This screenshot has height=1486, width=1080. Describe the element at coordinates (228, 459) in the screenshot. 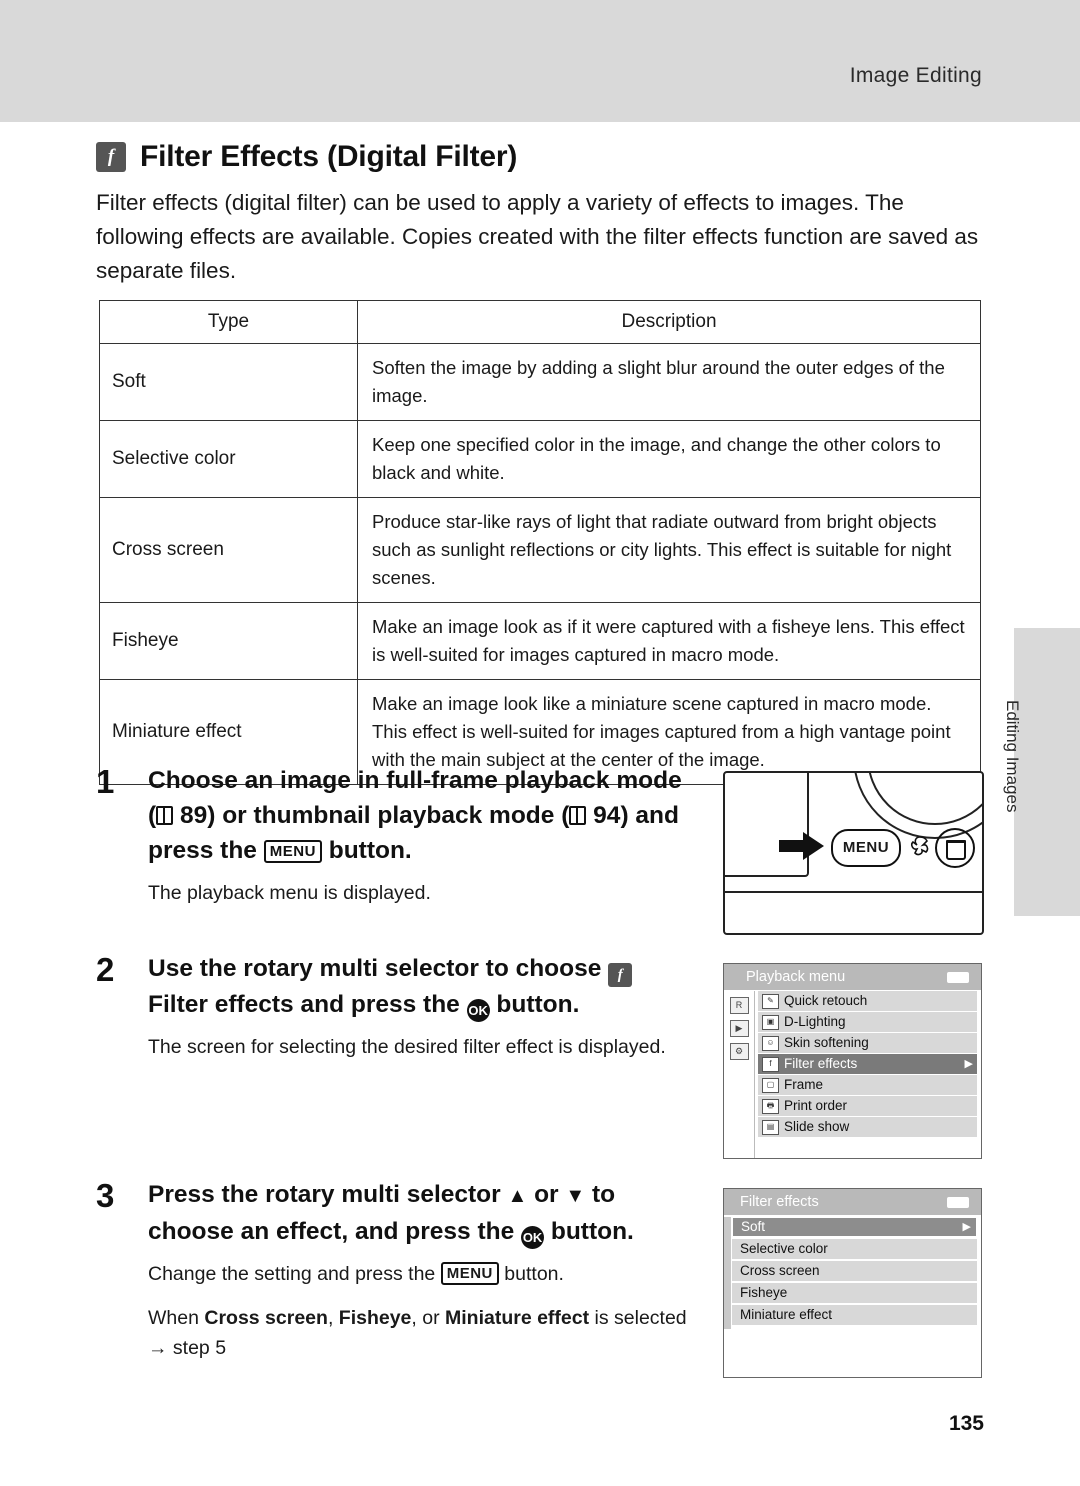

I see `table-cell-type: Selective color` at that location.